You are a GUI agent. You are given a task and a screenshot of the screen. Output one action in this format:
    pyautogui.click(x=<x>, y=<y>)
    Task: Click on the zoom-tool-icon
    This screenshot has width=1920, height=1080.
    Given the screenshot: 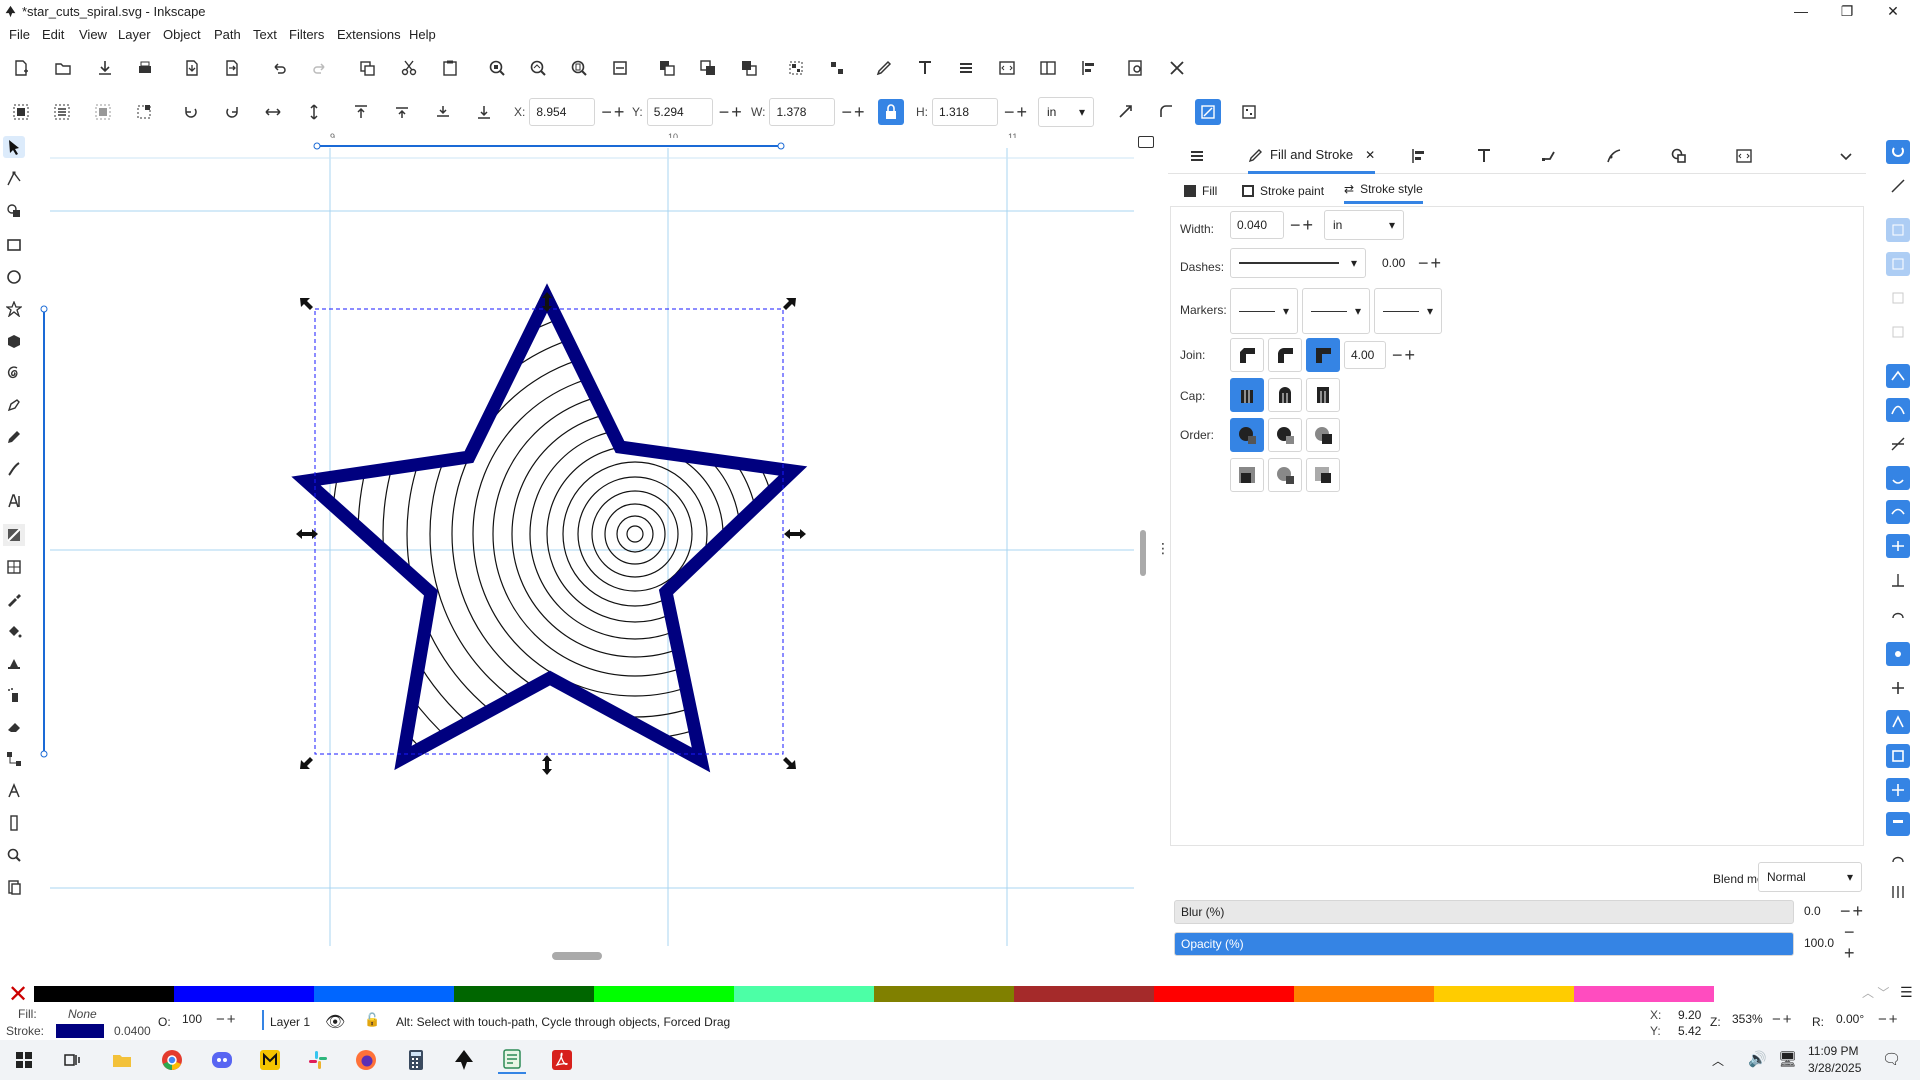 What is the action you would take?
    pyautogui.click(x=14, y=855)
    